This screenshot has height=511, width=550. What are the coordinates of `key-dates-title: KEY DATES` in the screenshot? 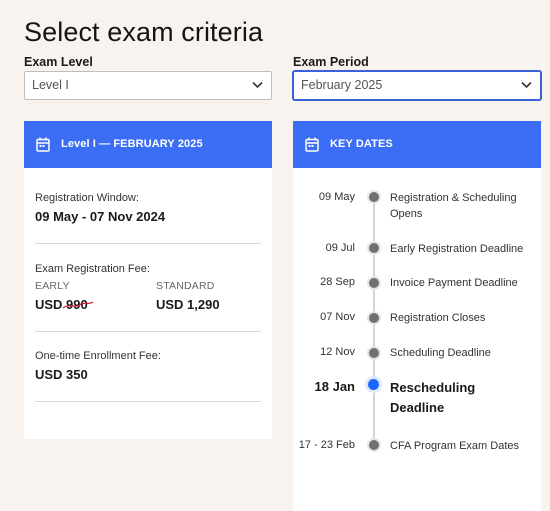 It's located at (361, 144).